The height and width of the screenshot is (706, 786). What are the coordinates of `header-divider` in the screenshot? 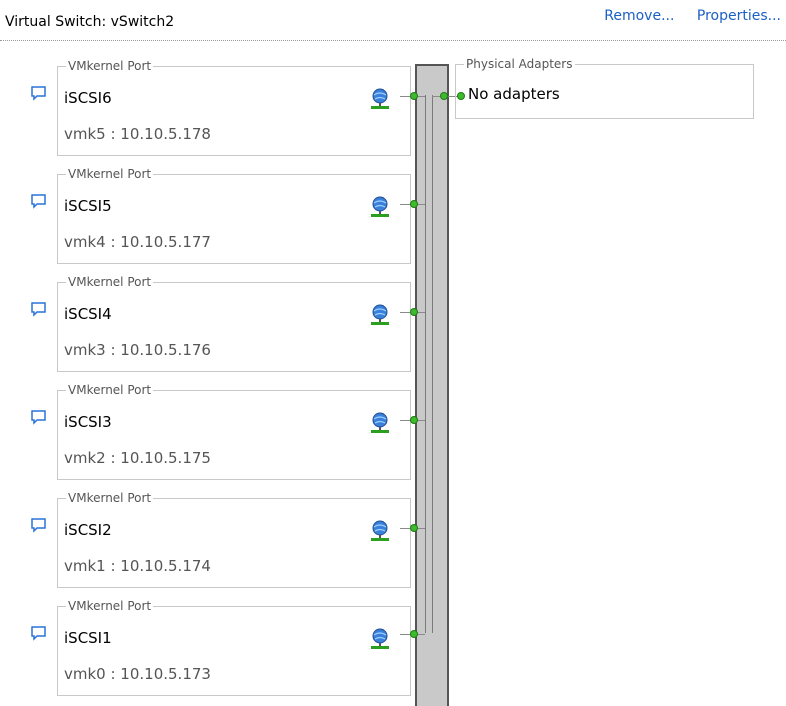 It's located at (393, 40).